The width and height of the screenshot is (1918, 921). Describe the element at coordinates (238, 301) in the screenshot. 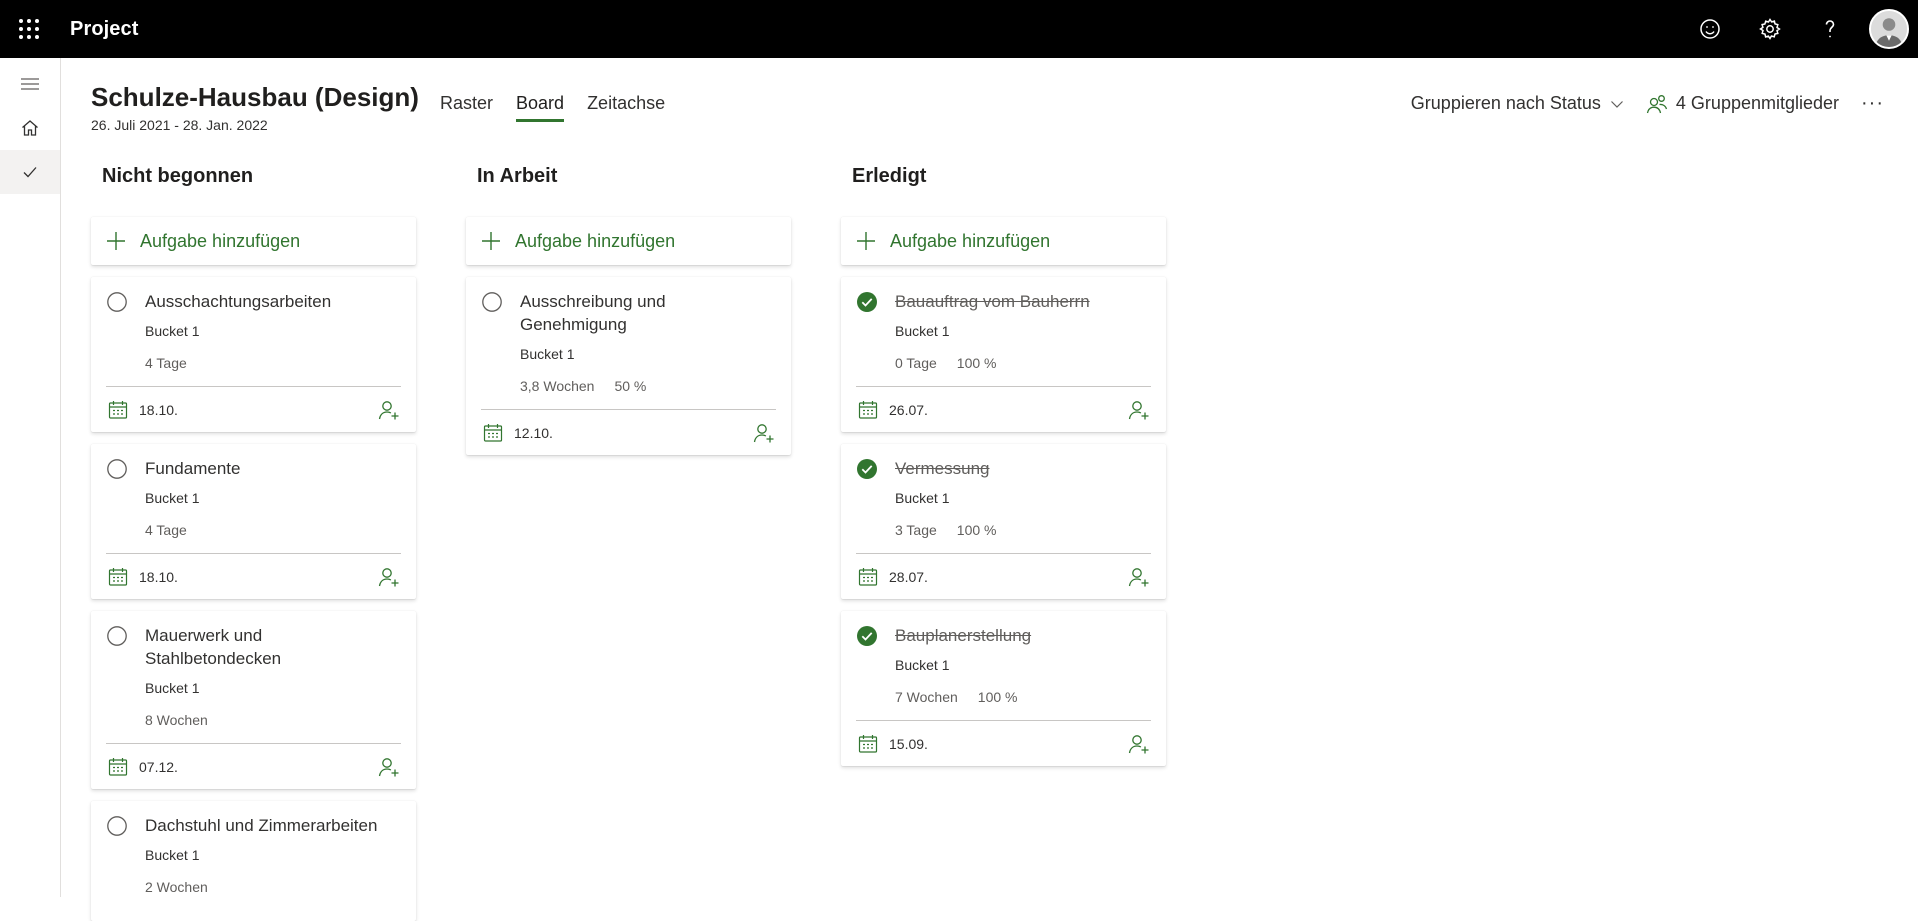

I see `task-name: Ausschachtungsarbeiten` at that location.